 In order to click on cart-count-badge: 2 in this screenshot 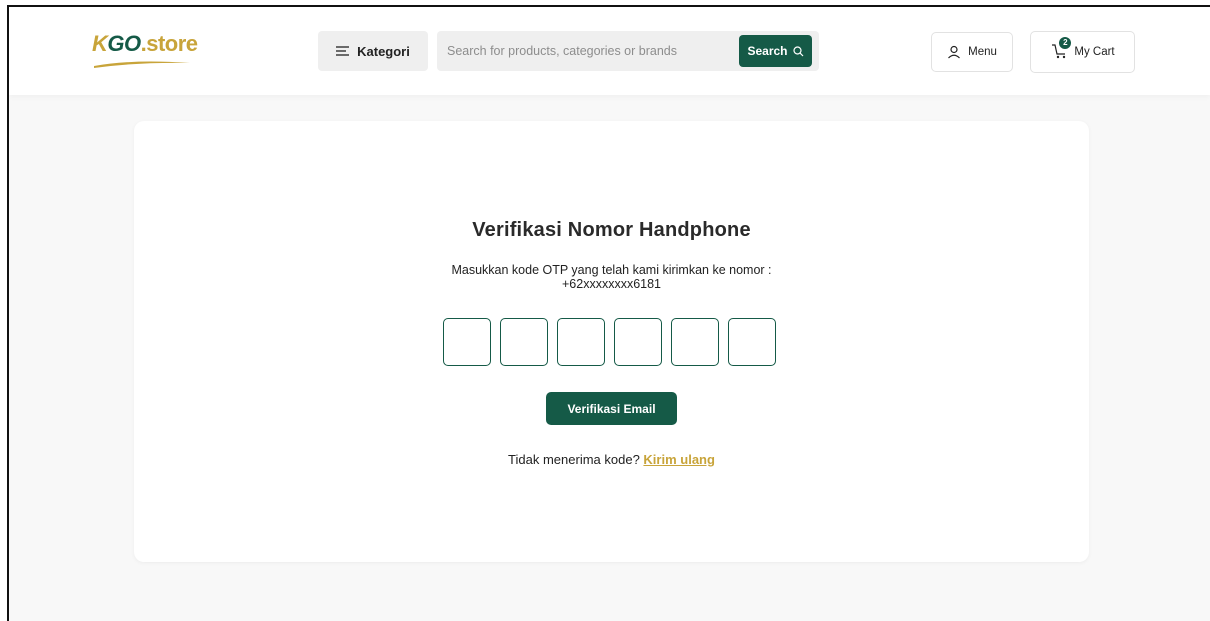, I will do `click(1065, 43)`.